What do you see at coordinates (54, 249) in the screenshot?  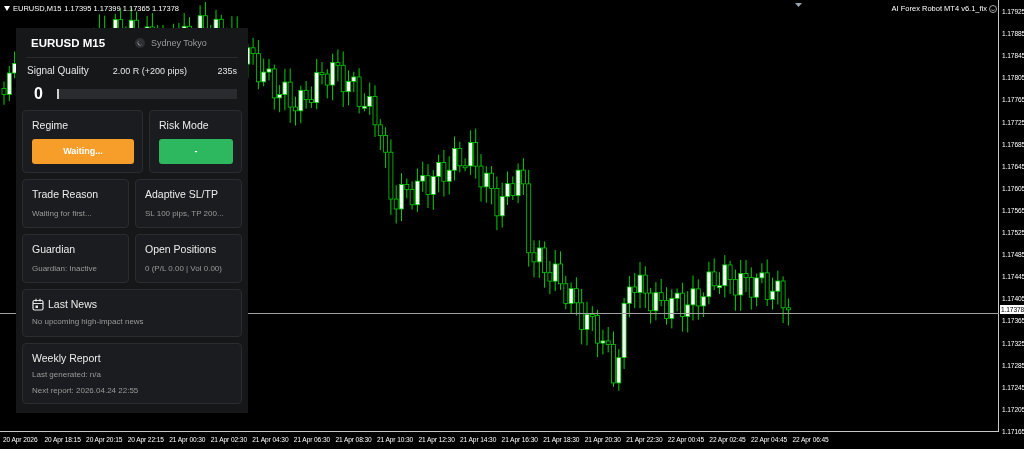 I see `card-title: Guardian` at bounding box center [54, 249].